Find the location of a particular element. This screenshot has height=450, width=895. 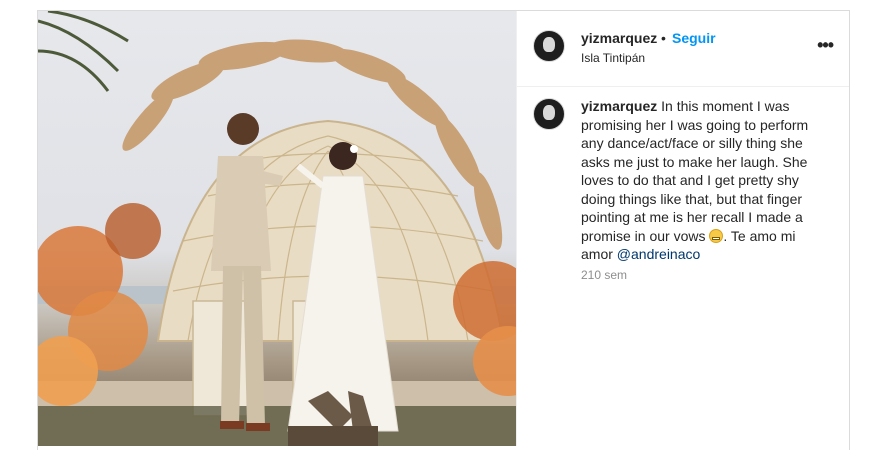

post-header: yizmarquez • Seguir Isla Tintipán ••• is located at coordinates (683, 49).